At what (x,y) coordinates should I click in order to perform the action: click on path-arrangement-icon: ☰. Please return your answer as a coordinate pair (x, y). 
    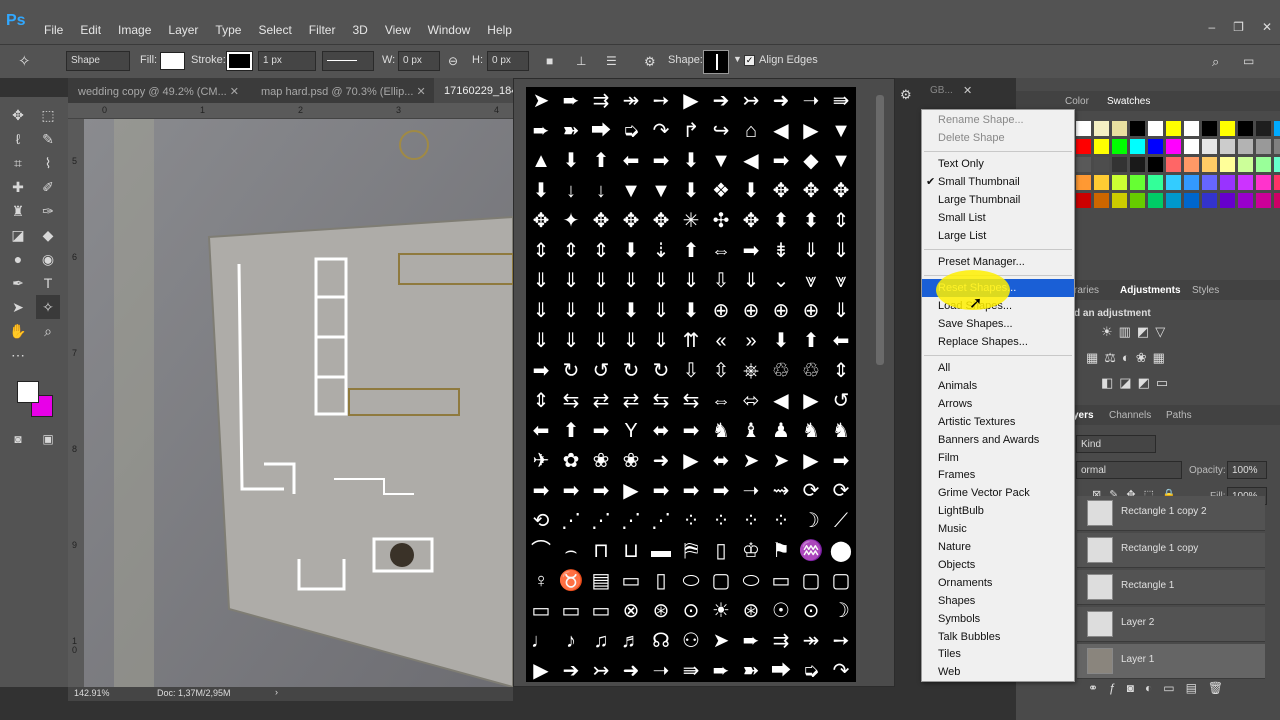
    Looking at the image, I should click on (611, 61).